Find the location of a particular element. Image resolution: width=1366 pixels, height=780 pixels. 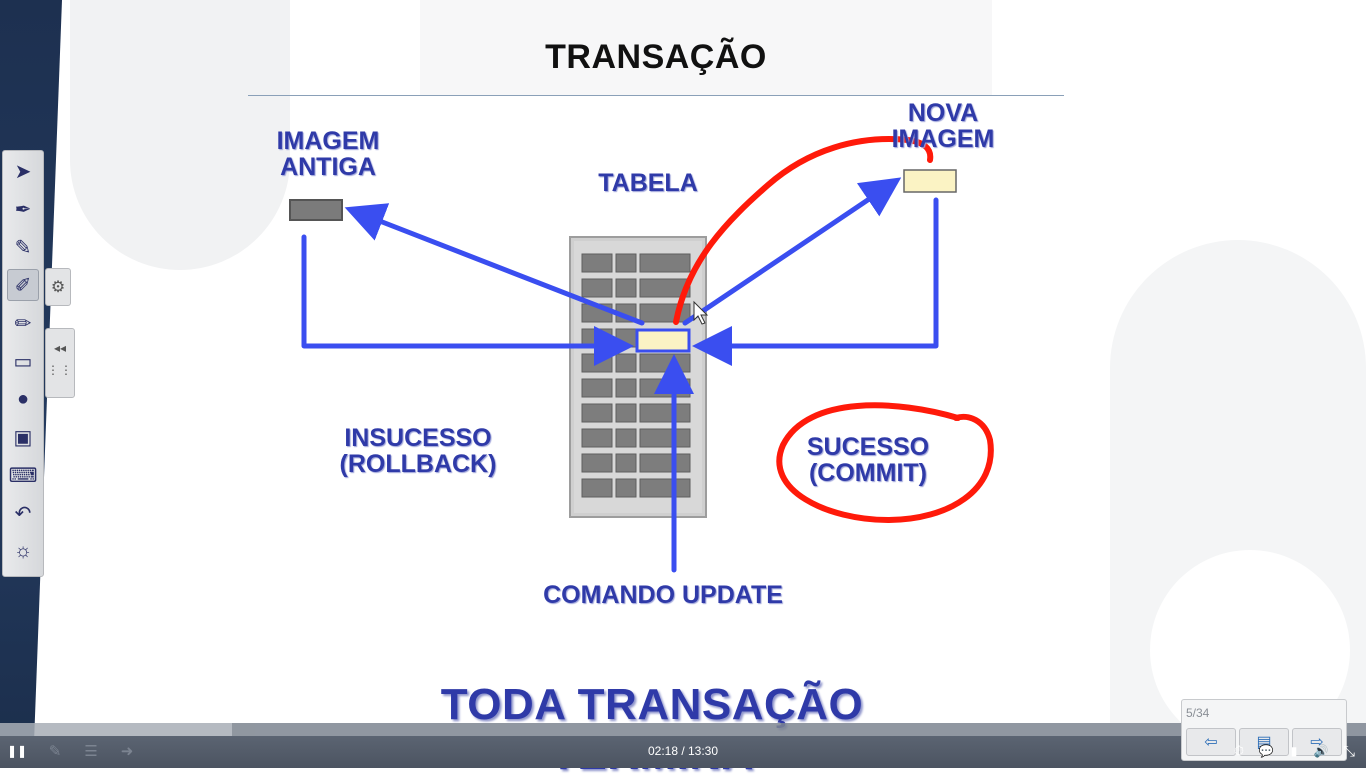

progress-bar is located at coordinates (683, 729).